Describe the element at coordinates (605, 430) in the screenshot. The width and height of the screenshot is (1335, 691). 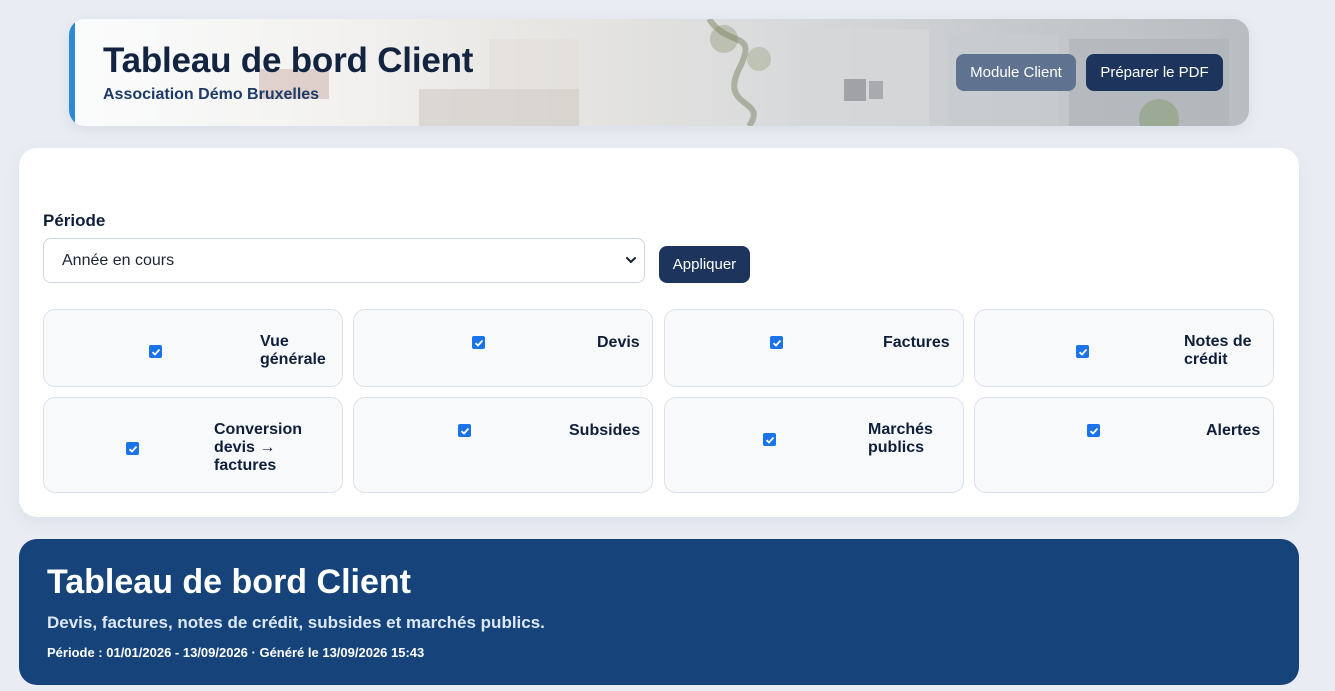
I see `section-label: Subsides` at that location.